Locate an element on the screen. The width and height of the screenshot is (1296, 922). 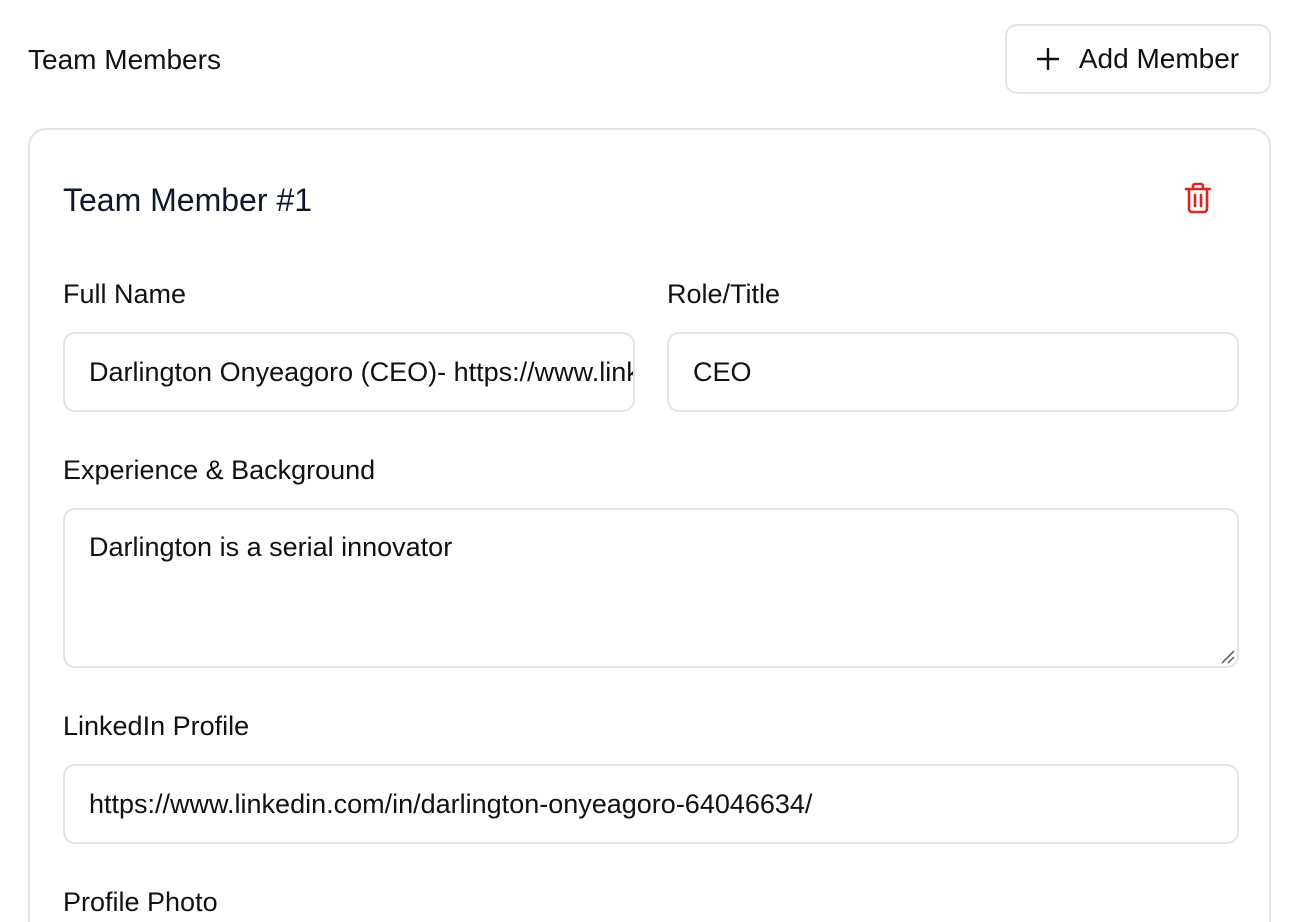
role-title-input: CEO is located at coordinates (953, 372).